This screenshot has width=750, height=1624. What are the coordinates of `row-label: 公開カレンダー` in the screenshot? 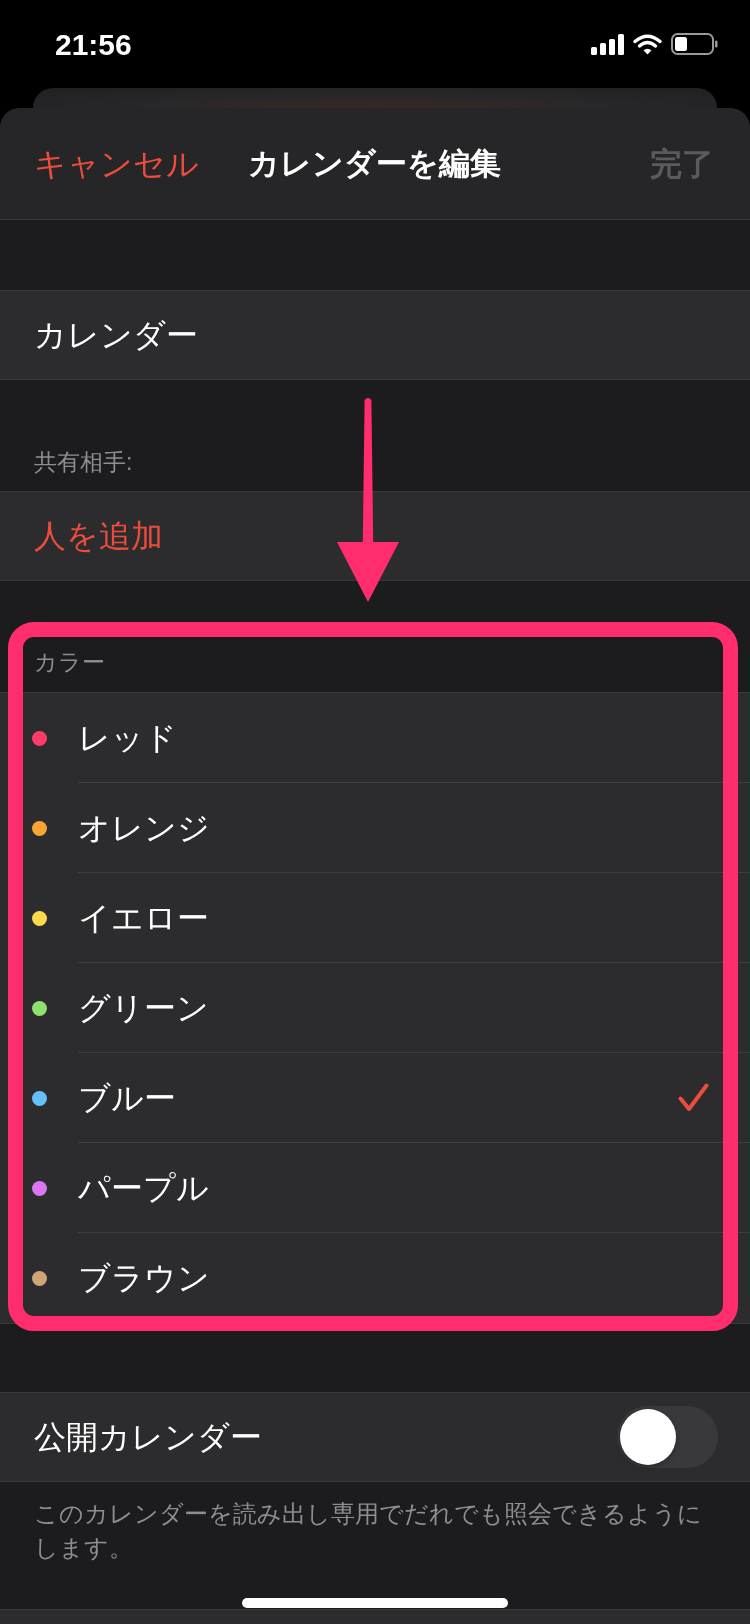 It's located at (148, 1437).